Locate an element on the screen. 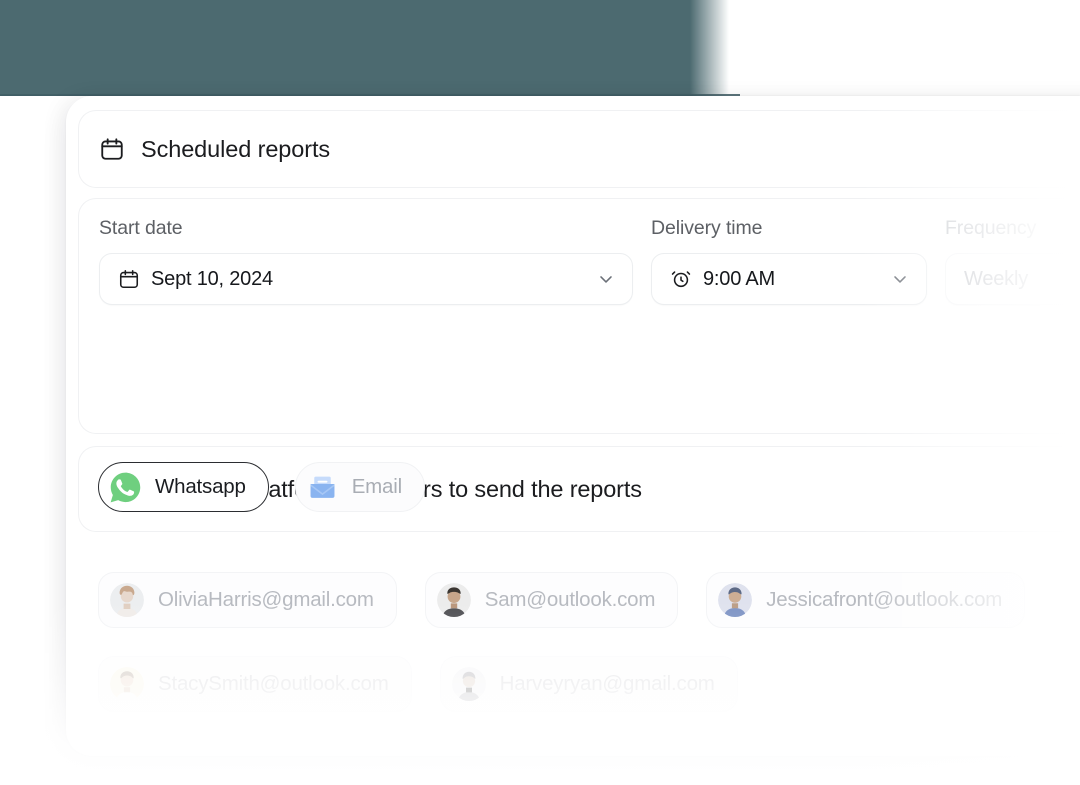 The width and height of the screenshot is (1080, 785). platform-chips: Whatsapp Email is located at coordinates (261, 487).